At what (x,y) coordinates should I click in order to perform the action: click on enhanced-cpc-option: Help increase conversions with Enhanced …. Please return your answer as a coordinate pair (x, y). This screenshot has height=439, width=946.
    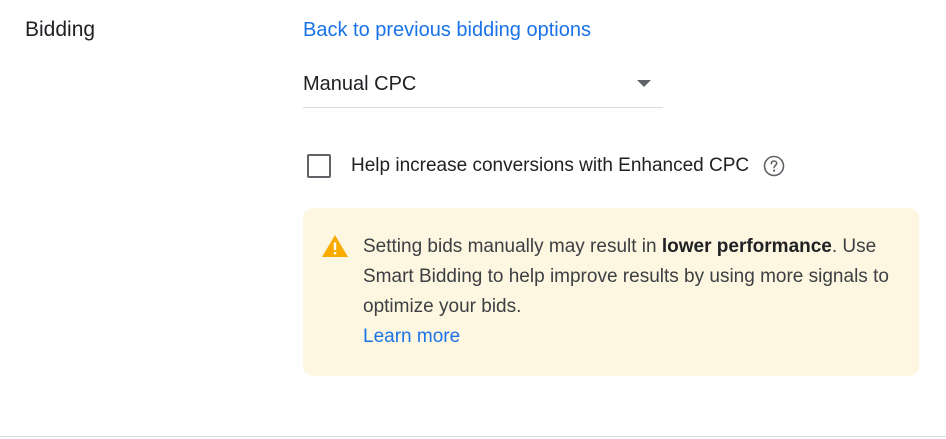
    Looking at the image, I should click on (546, 166).